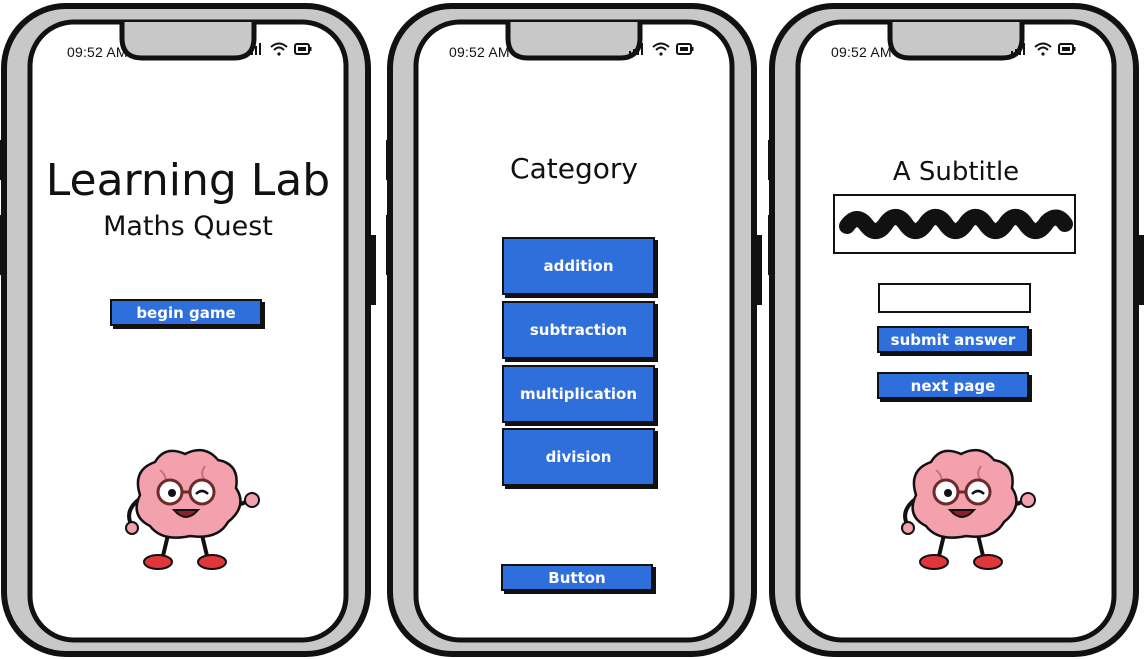  I want to click on submit-answer-button: submit answer, so click(953, 339).